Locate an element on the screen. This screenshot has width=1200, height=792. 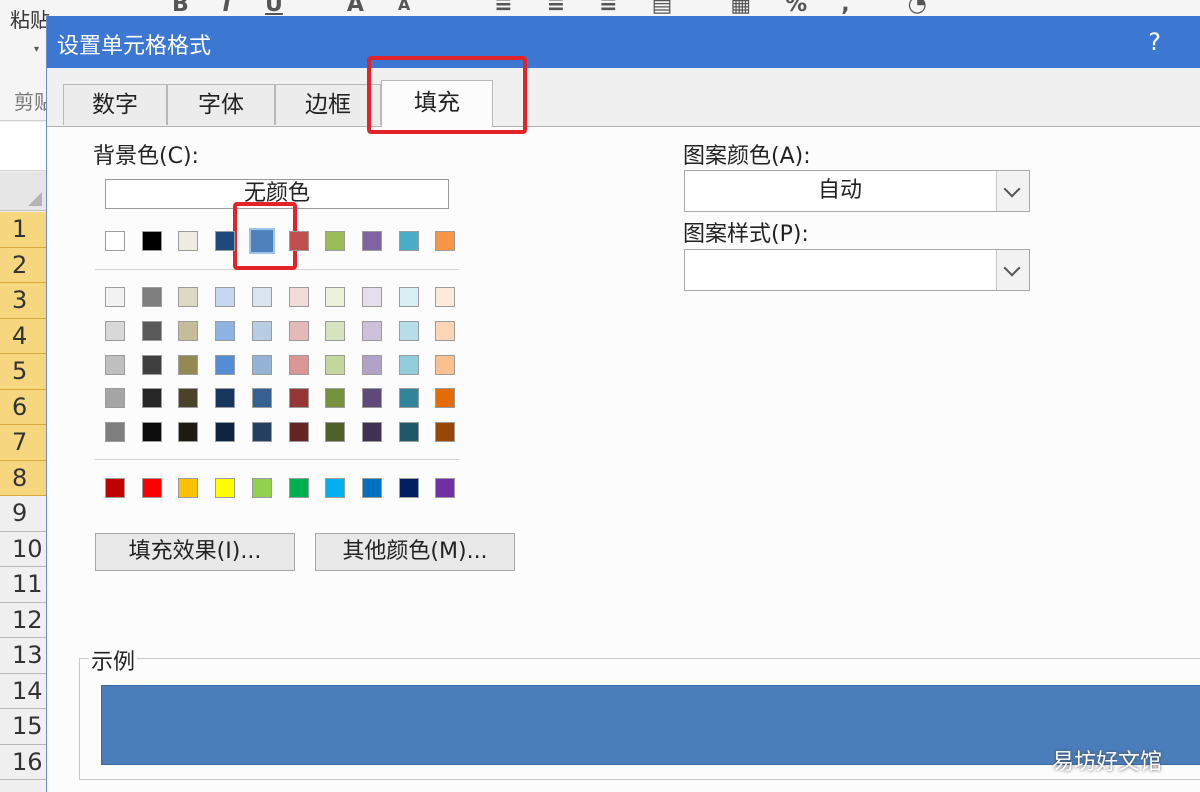
row-header: 3 is located at coordinates (23, 301).